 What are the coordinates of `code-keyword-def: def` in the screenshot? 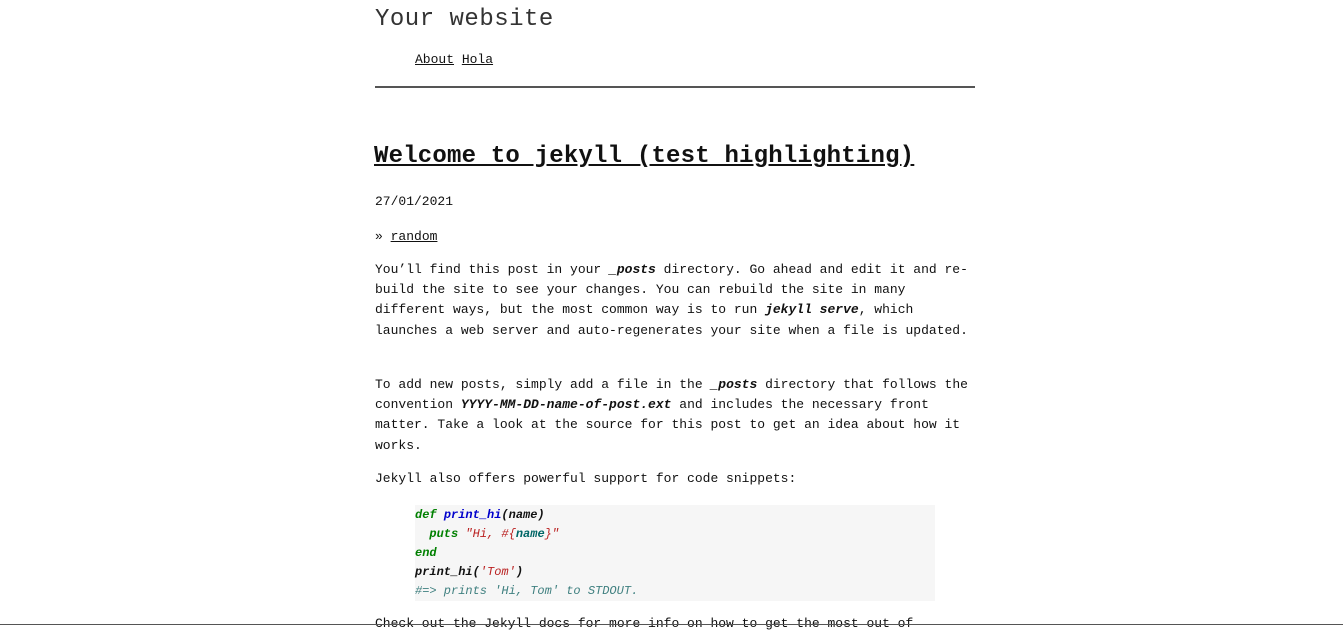 It's located at (426, 515).